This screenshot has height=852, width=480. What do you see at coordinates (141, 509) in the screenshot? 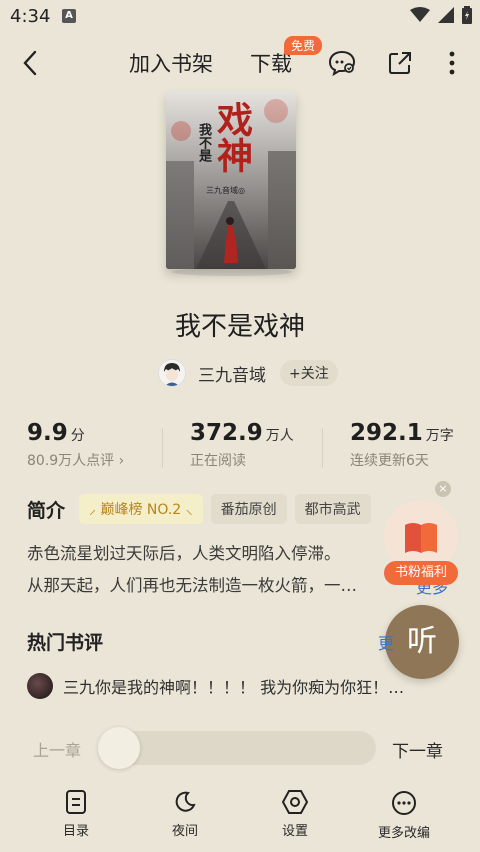
I see `rank-tag: ⸝ 巅峰榜 NO.2 ⸜` at bounding box center [141, 509].